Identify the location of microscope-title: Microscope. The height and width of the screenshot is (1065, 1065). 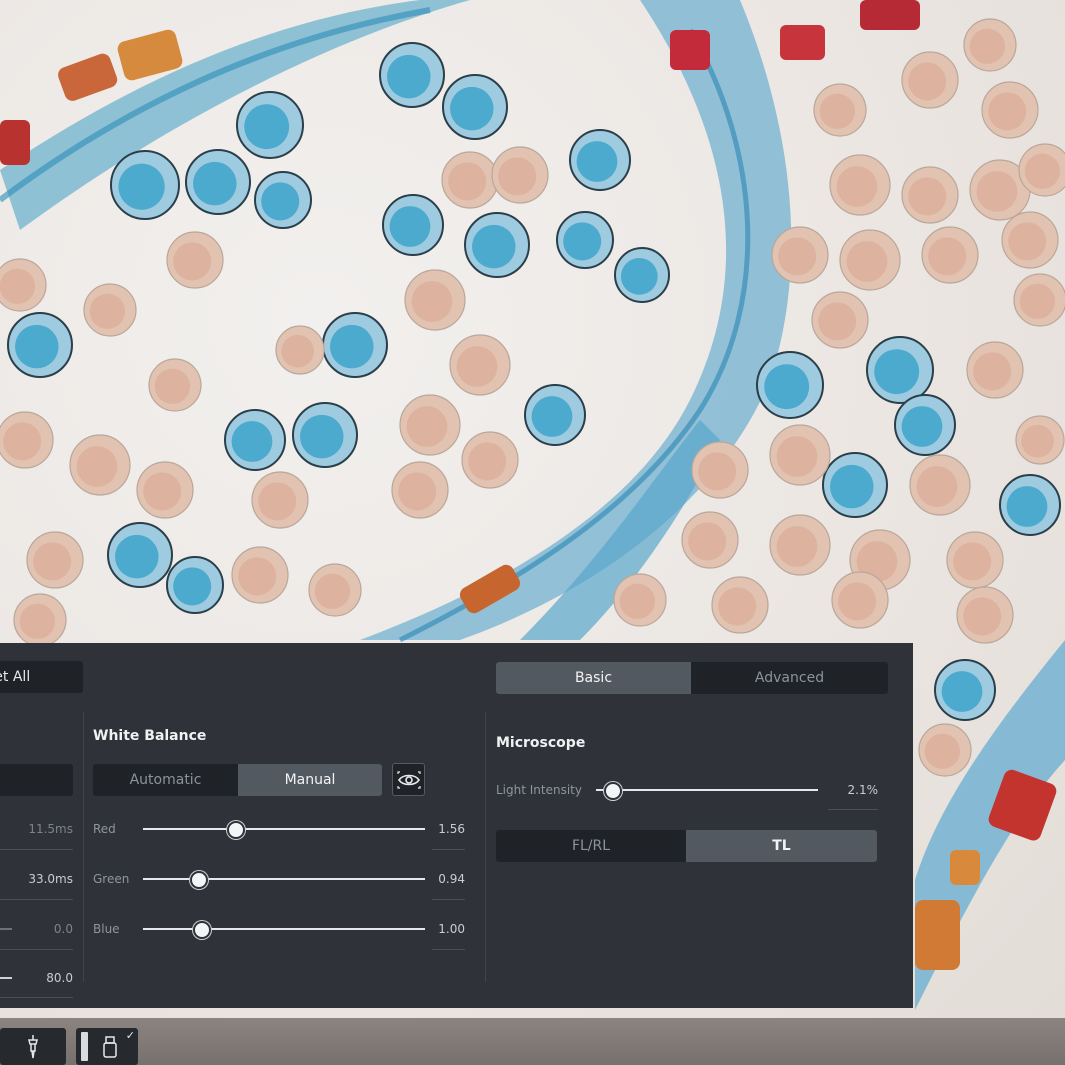
(541, 743).